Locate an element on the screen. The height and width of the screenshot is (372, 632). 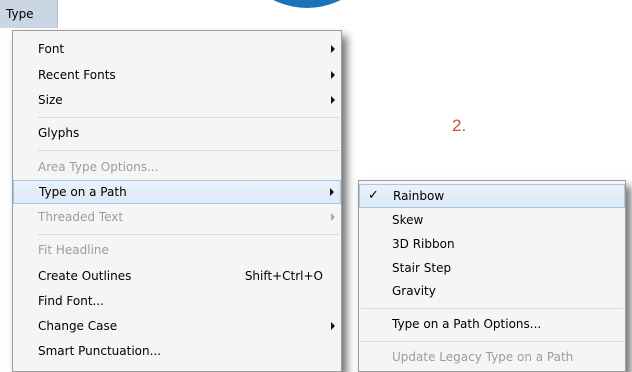
menu-item-label: Create Outlines is located at coordinates (85, 276).